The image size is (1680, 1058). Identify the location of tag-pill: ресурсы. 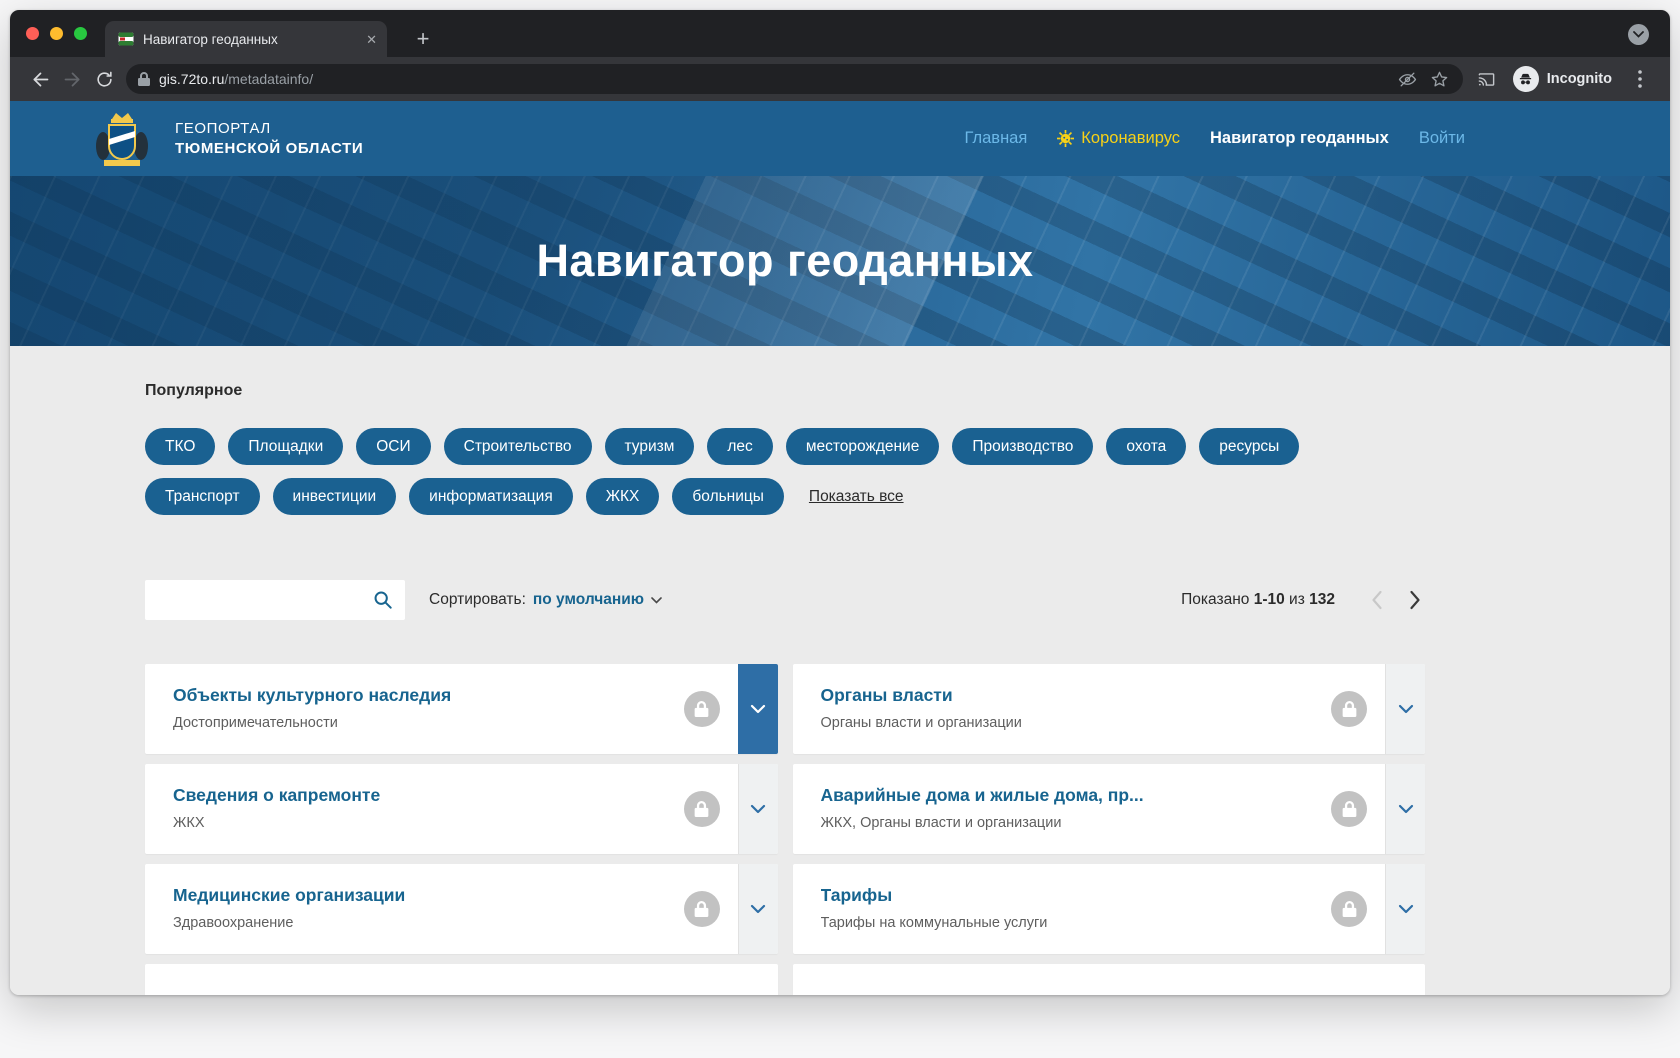
(1249, 446).